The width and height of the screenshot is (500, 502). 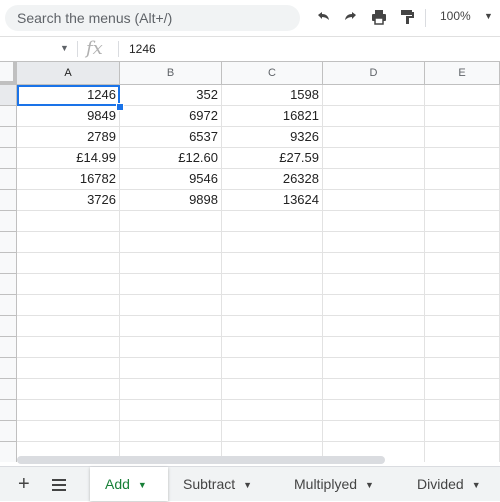 What do you see at coordinates (462, 389) in the screenshot?
I see `cell-e15` at bounding box center [462, 389].